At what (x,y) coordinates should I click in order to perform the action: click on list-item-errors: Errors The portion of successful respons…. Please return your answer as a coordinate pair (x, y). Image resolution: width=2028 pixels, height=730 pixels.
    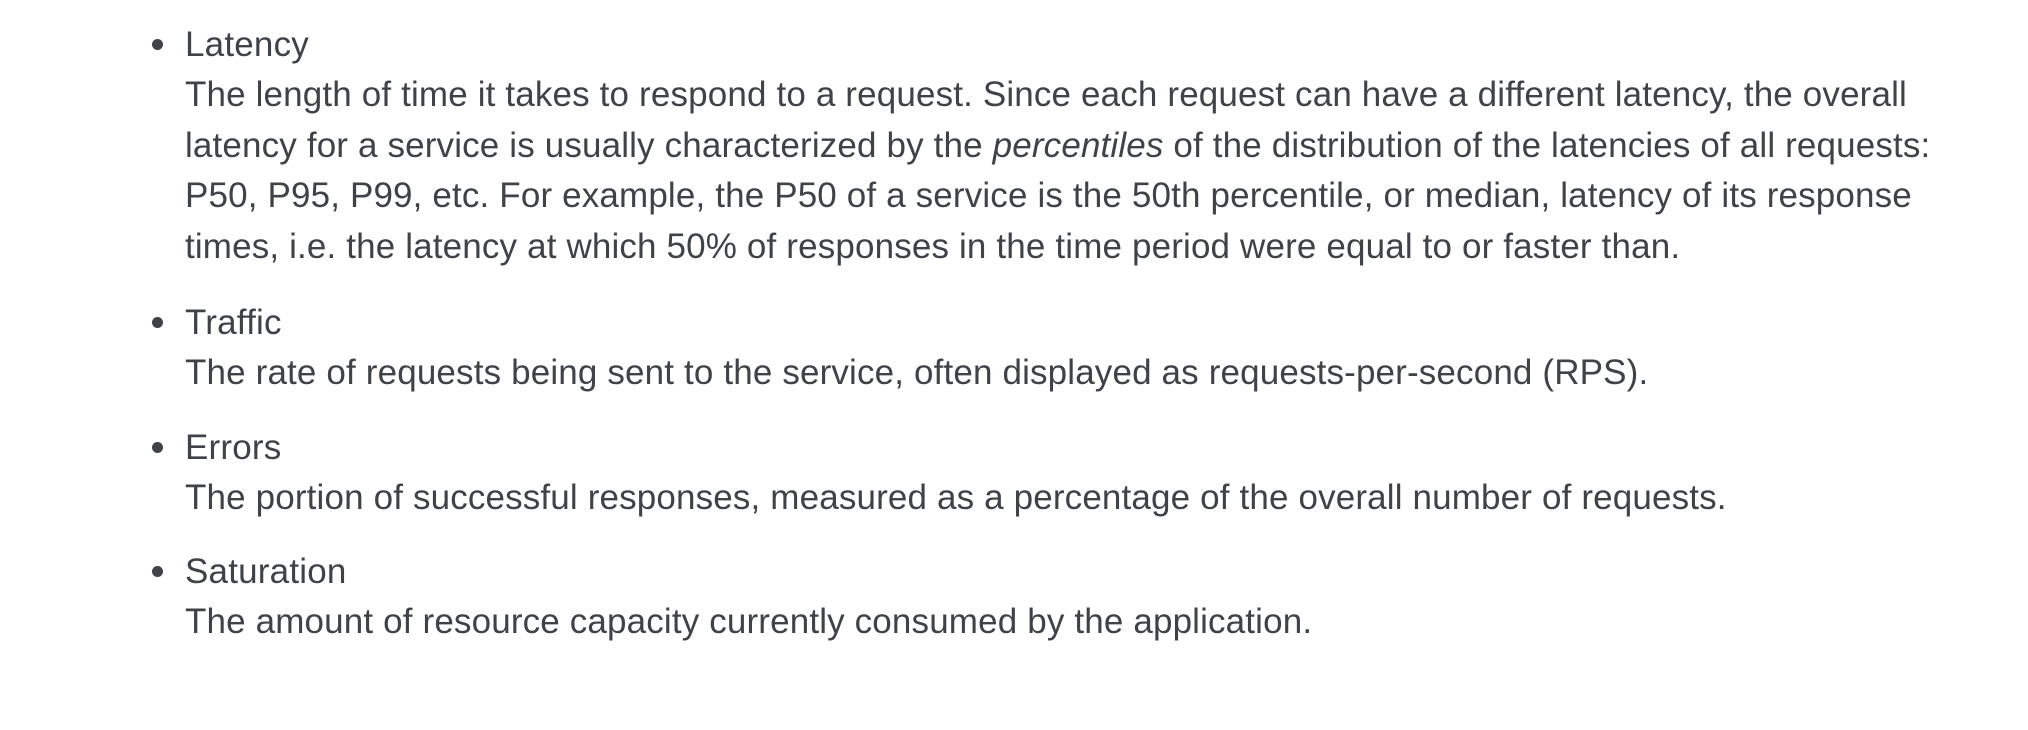
    Looking at the image, I should click on (1070, 473).